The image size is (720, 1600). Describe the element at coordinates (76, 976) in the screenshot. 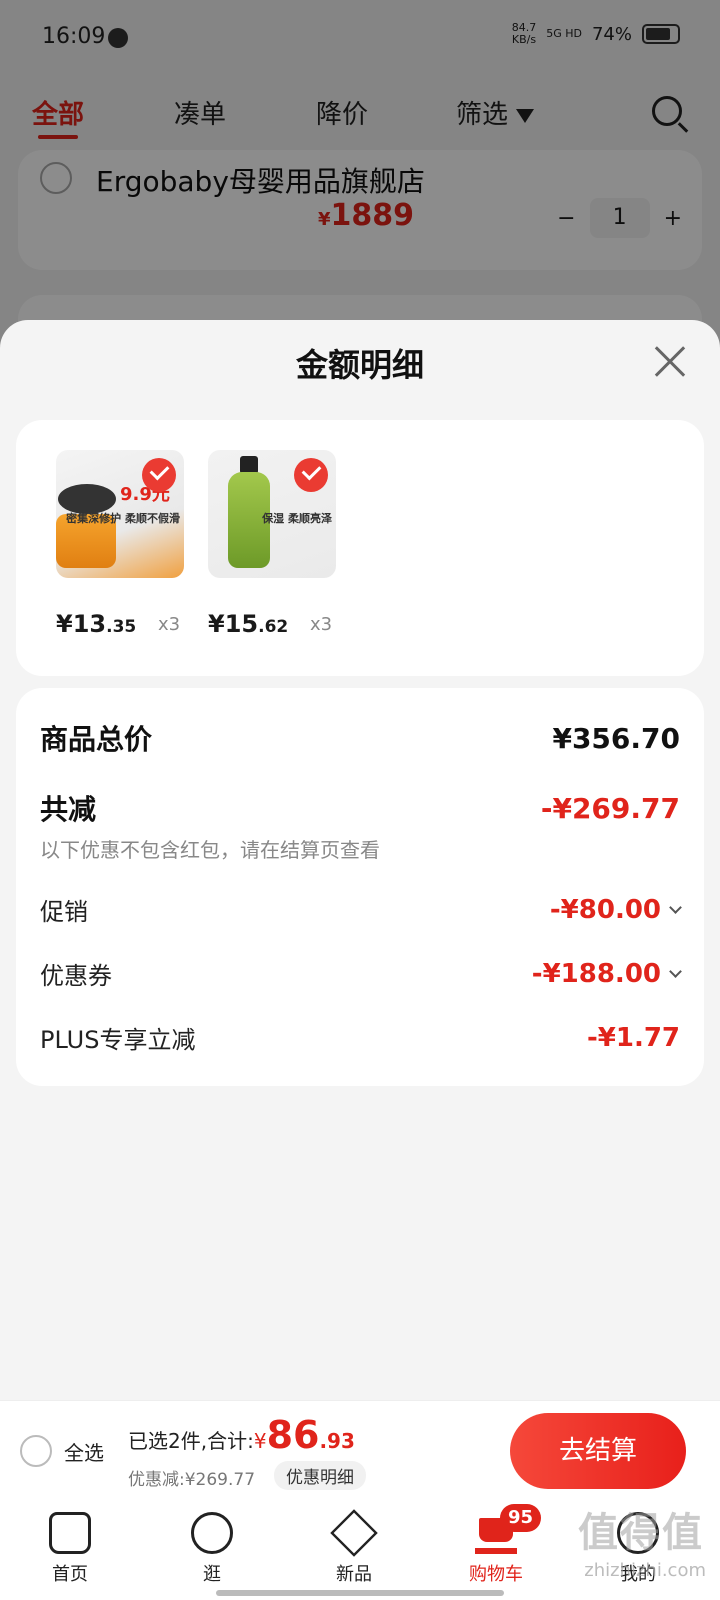

I see `coupon-label: 优惠券` at that location.